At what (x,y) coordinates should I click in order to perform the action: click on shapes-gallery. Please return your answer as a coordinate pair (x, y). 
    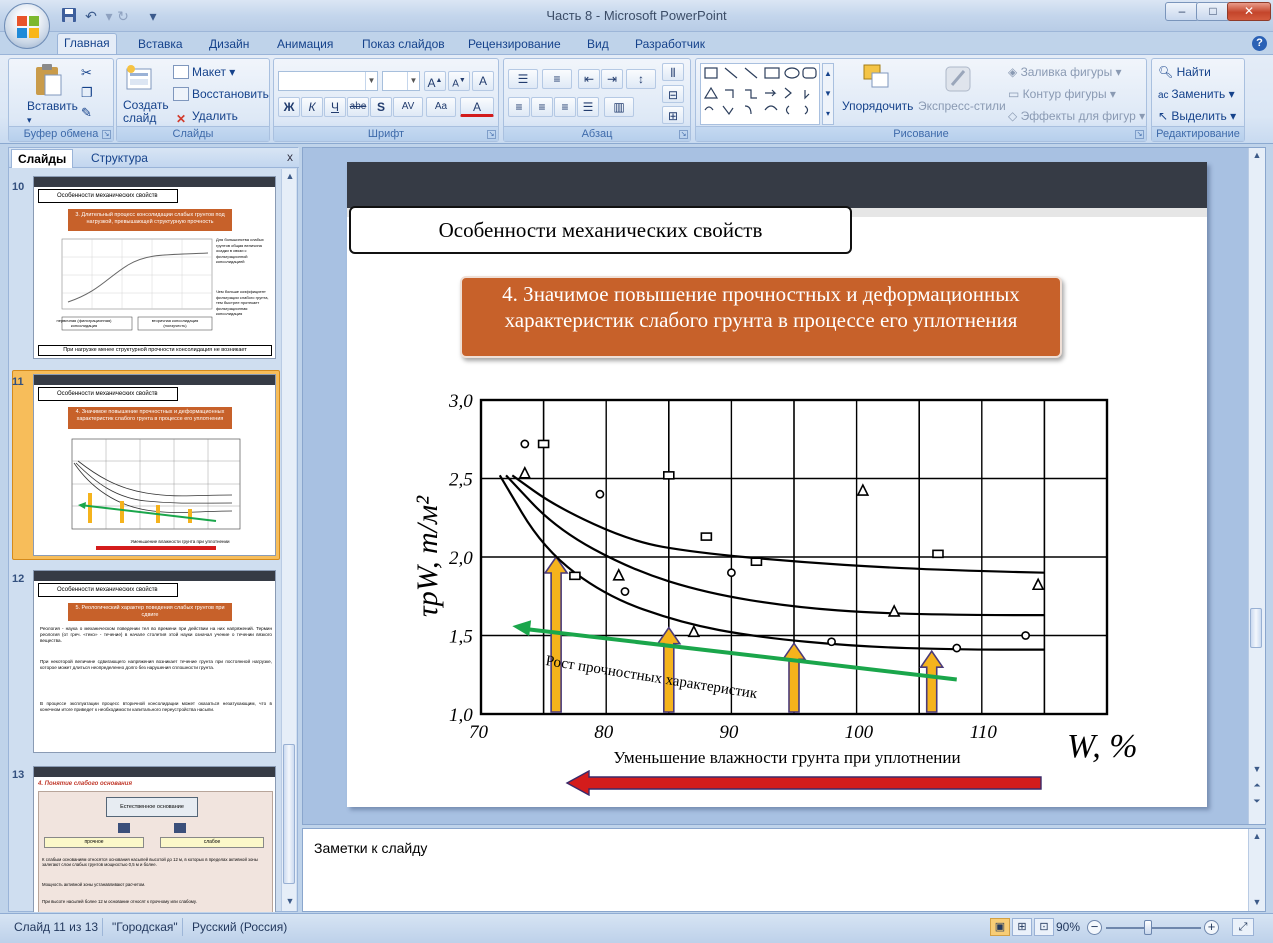
    Looking at the image, I should click on (760, 94).